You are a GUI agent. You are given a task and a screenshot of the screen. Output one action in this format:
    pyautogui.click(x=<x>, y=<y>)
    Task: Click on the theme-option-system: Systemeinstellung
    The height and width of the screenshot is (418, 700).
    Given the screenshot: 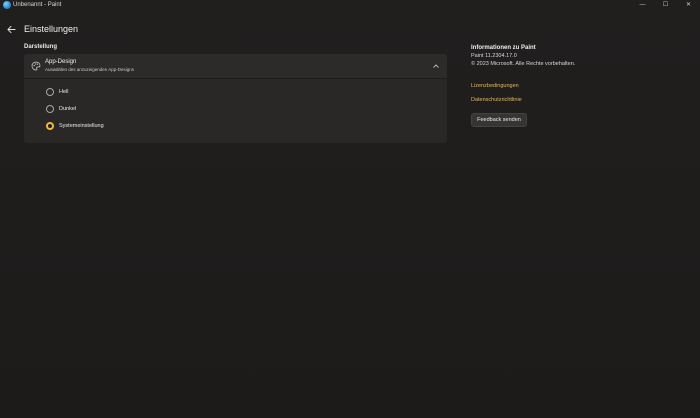 What is the action you would take?
    pyautogui.click(x=75, y=126)
    